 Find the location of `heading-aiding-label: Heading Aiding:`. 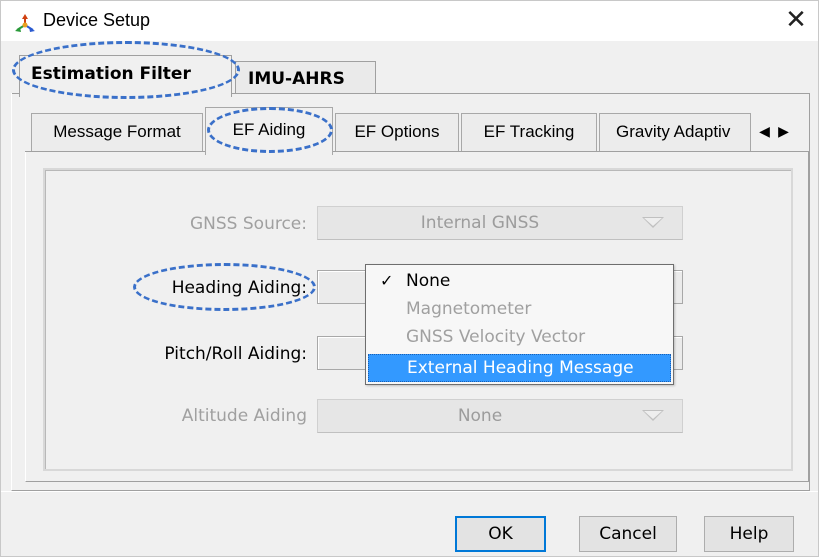

heading-aiding-label: Heading Aiding: is located at coordinates (239, 288).